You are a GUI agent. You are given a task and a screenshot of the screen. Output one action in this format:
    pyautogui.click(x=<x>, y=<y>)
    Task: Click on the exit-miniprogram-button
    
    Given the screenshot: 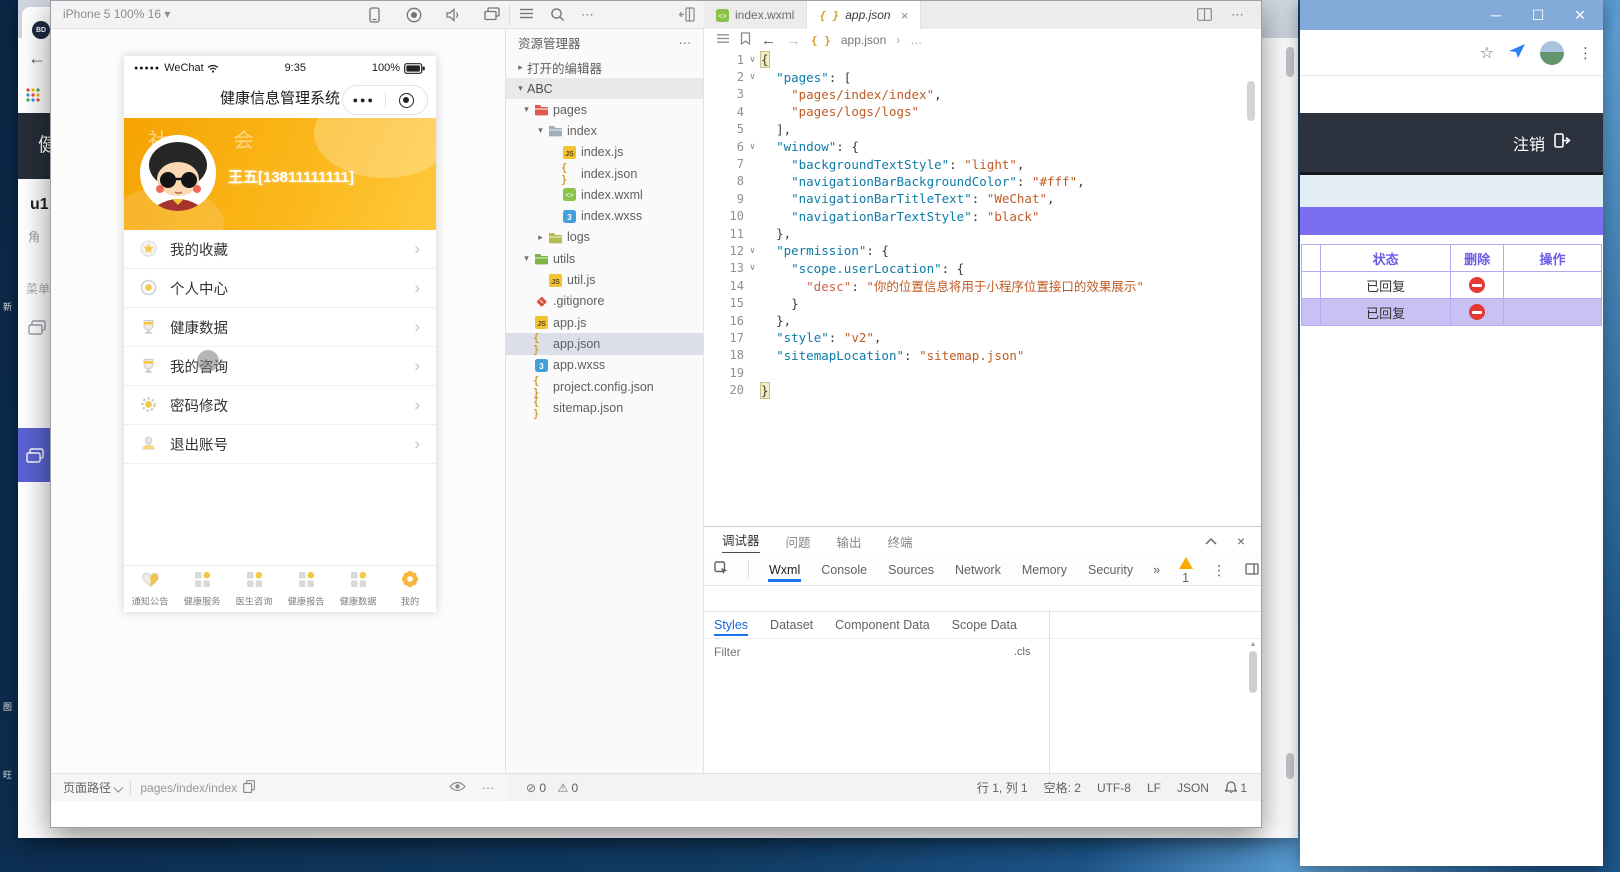 What is the action you would take?
    pyautogui.click(x=407, y=100)
    